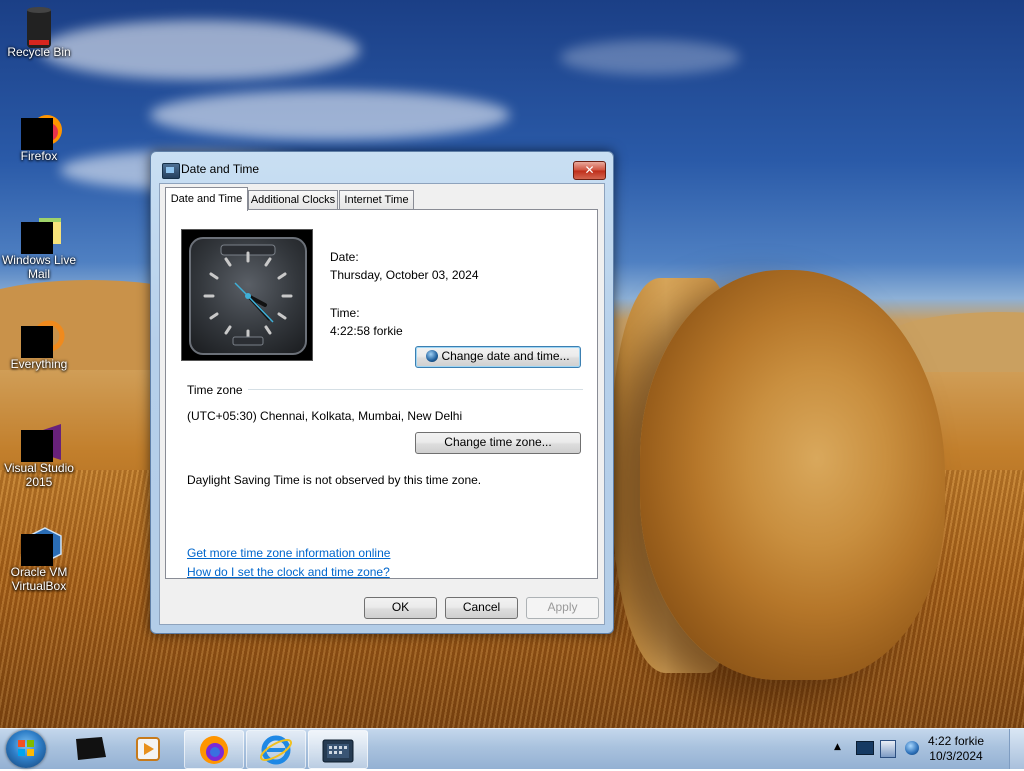 This screenshot has height=771, width=1024. Describe the element at coordinates (400, 608) in the screenshot. I see `ok-button: OK` at that location.